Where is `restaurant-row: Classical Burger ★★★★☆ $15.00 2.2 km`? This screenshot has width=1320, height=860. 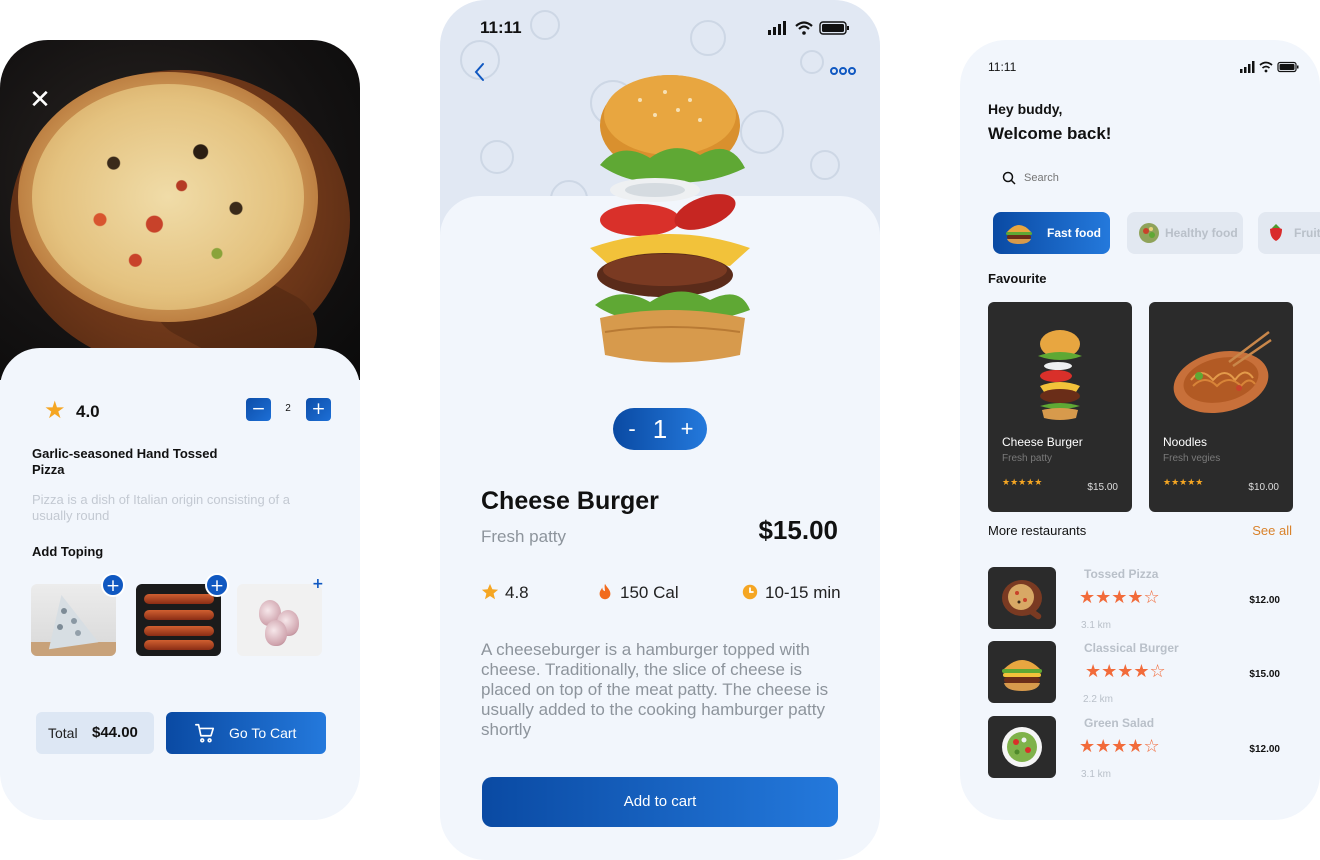 restaurant-row: Classical Burger ★★★★☆ $15.00 2.2 km is located at coordinates (1140, 673).